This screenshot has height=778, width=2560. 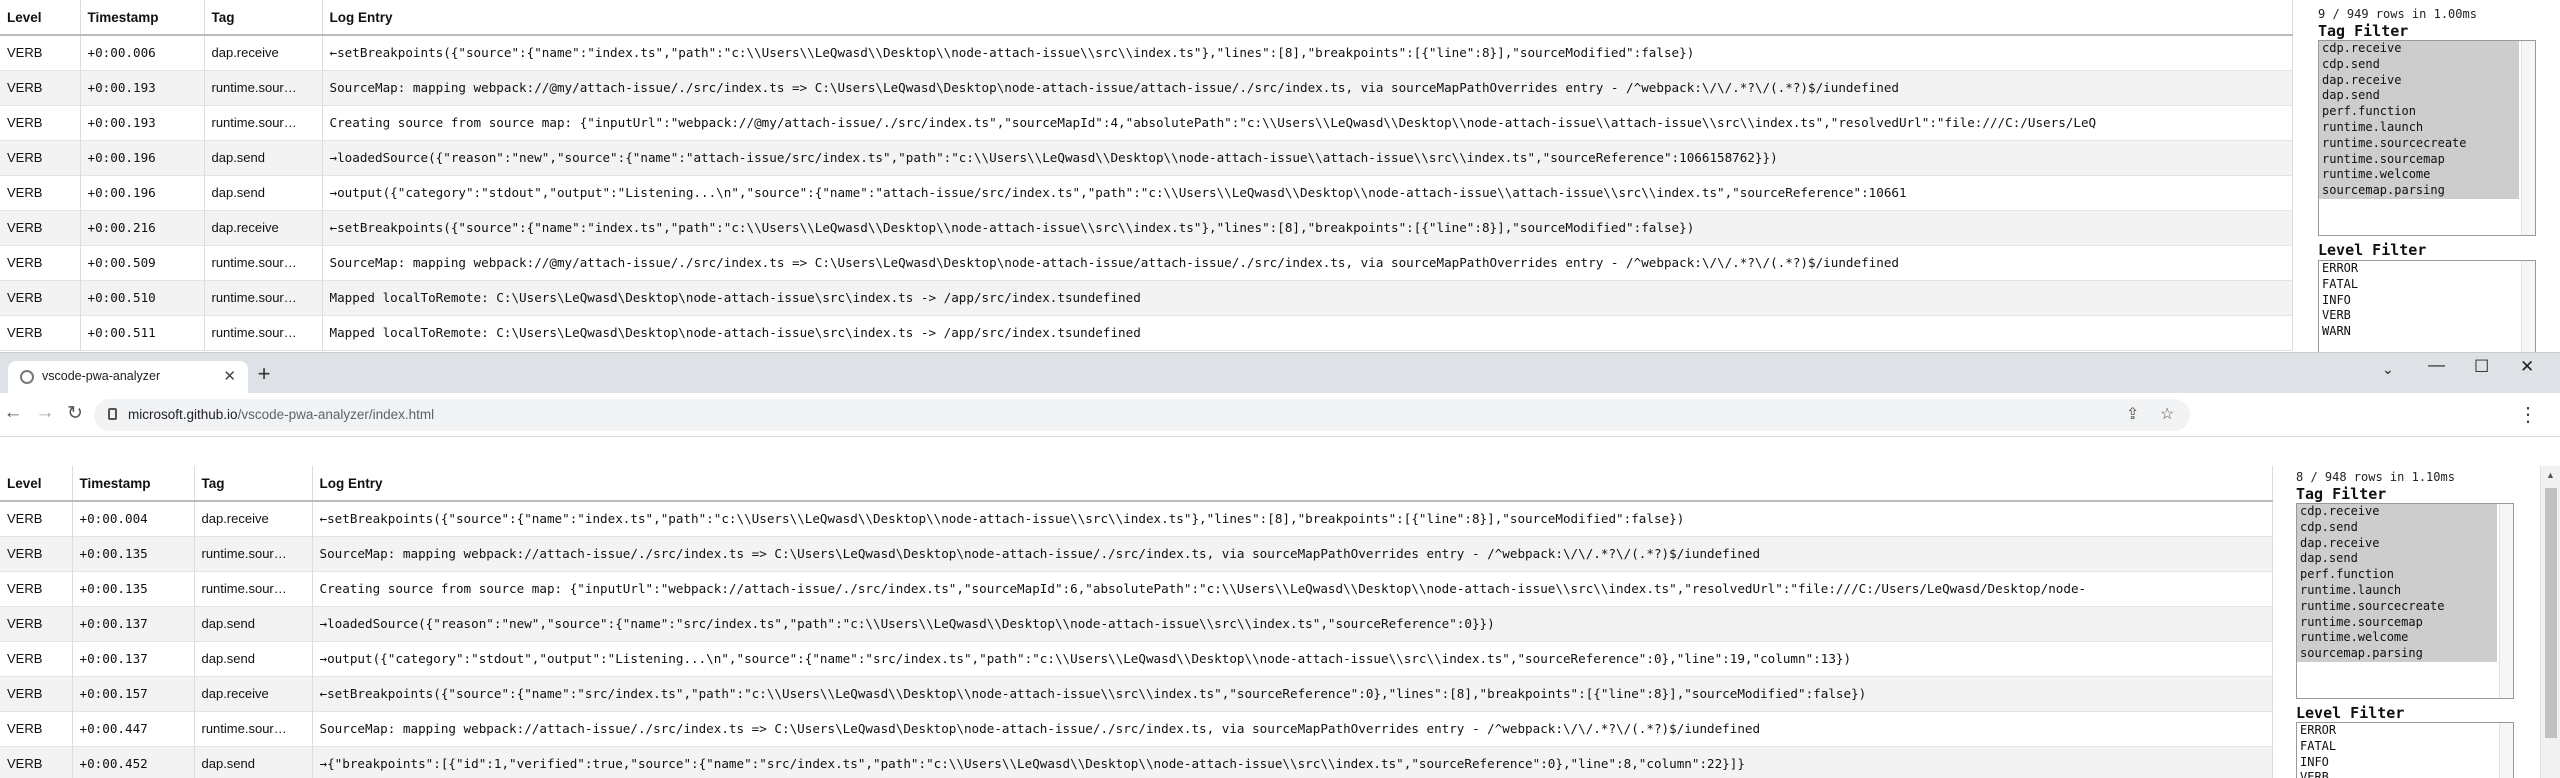 What do you see at coordinates (2427, 332) in the screenshot?
I see `filter-option: WARN` at bounding box center [2427, 332].